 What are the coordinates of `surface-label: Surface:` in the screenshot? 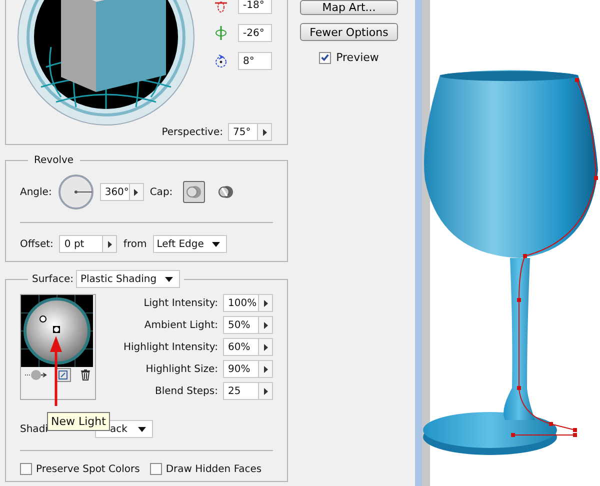 It's located at (53, 279).